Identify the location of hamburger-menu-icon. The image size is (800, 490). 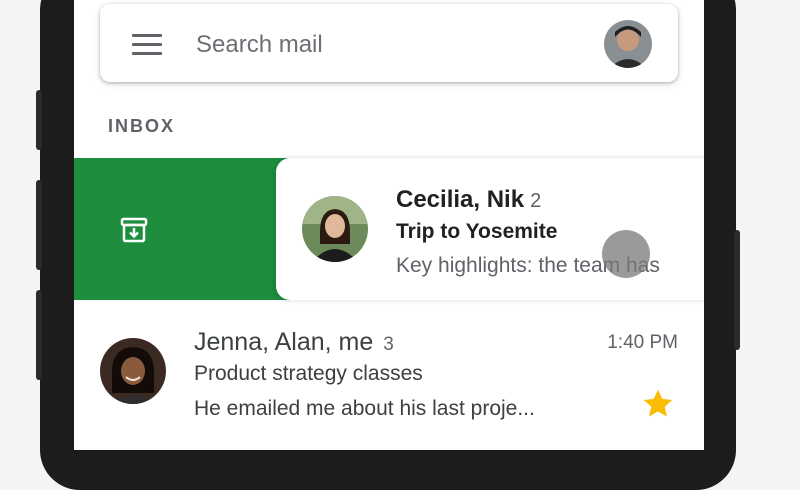
(147, 45).